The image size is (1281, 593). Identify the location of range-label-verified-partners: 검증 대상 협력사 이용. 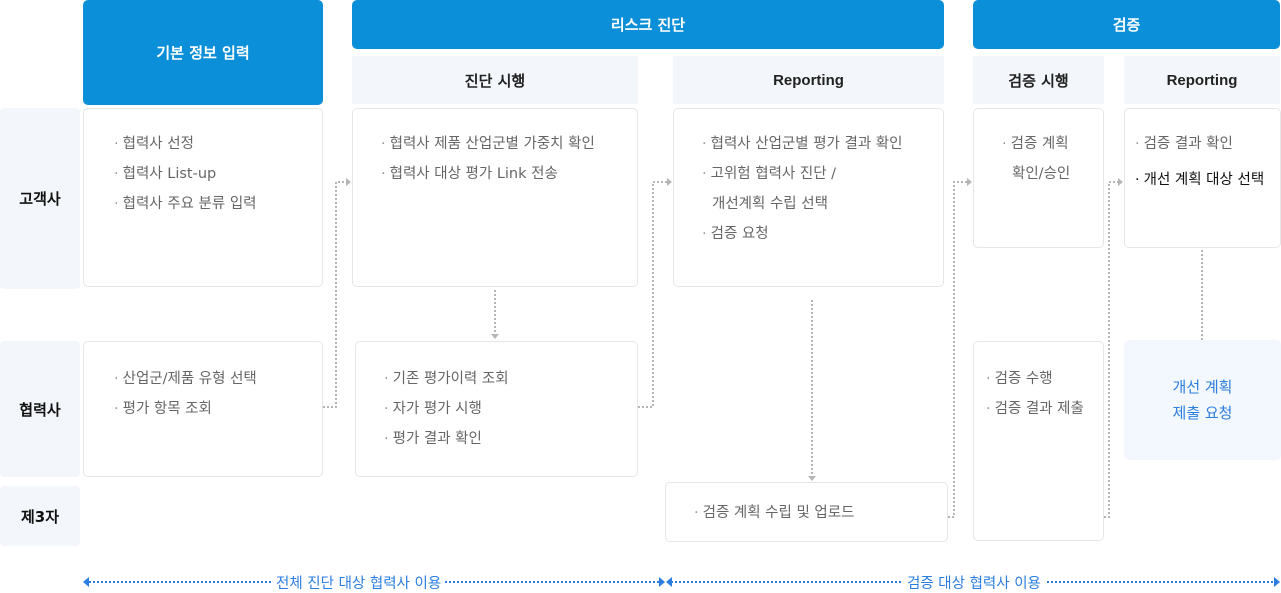
(974, 582).